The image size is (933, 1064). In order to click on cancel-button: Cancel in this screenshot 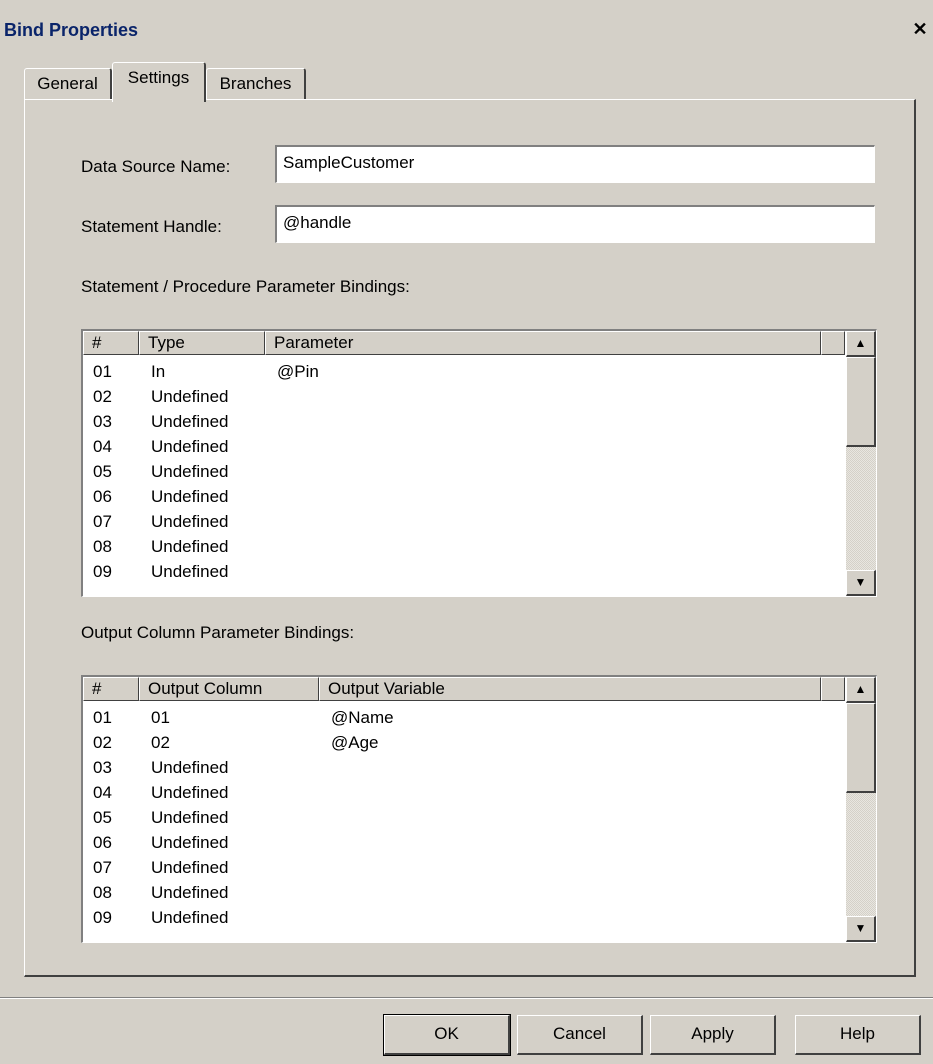, I will do `click(580, 1035)`.